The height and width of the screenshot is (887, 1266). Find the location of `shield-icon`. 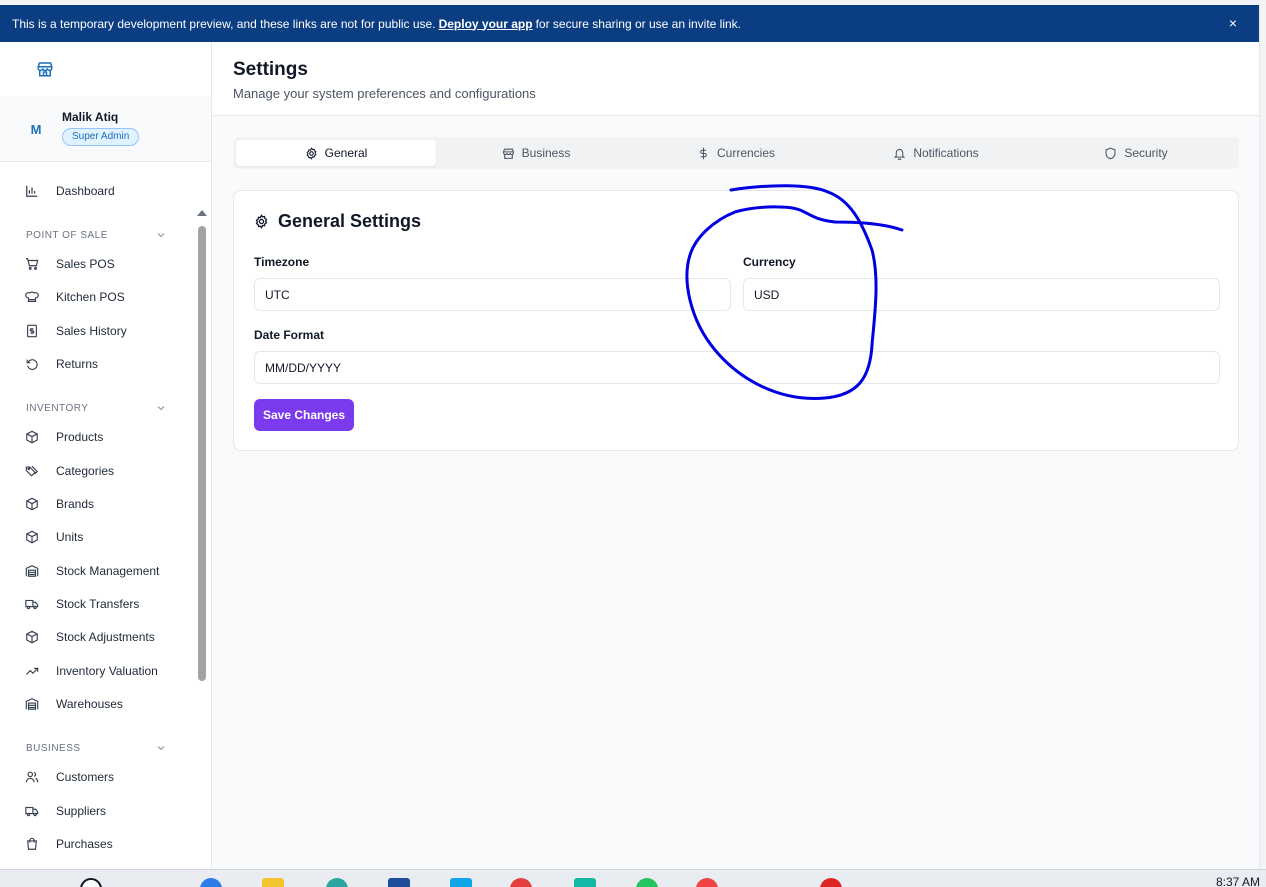

shield-icon is located at coordinates (1110, 153).